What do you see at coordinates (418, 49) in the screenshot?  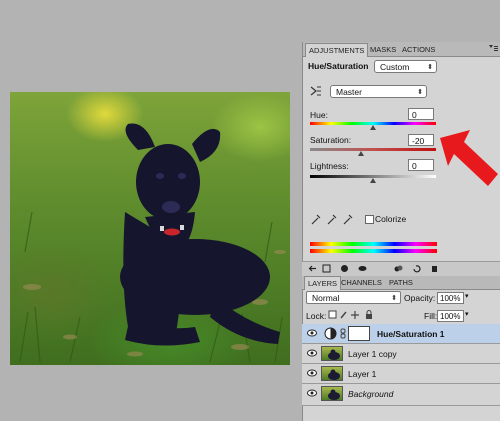 I see `tab-actions: ACTIONS` at bounding box center [418, 49].